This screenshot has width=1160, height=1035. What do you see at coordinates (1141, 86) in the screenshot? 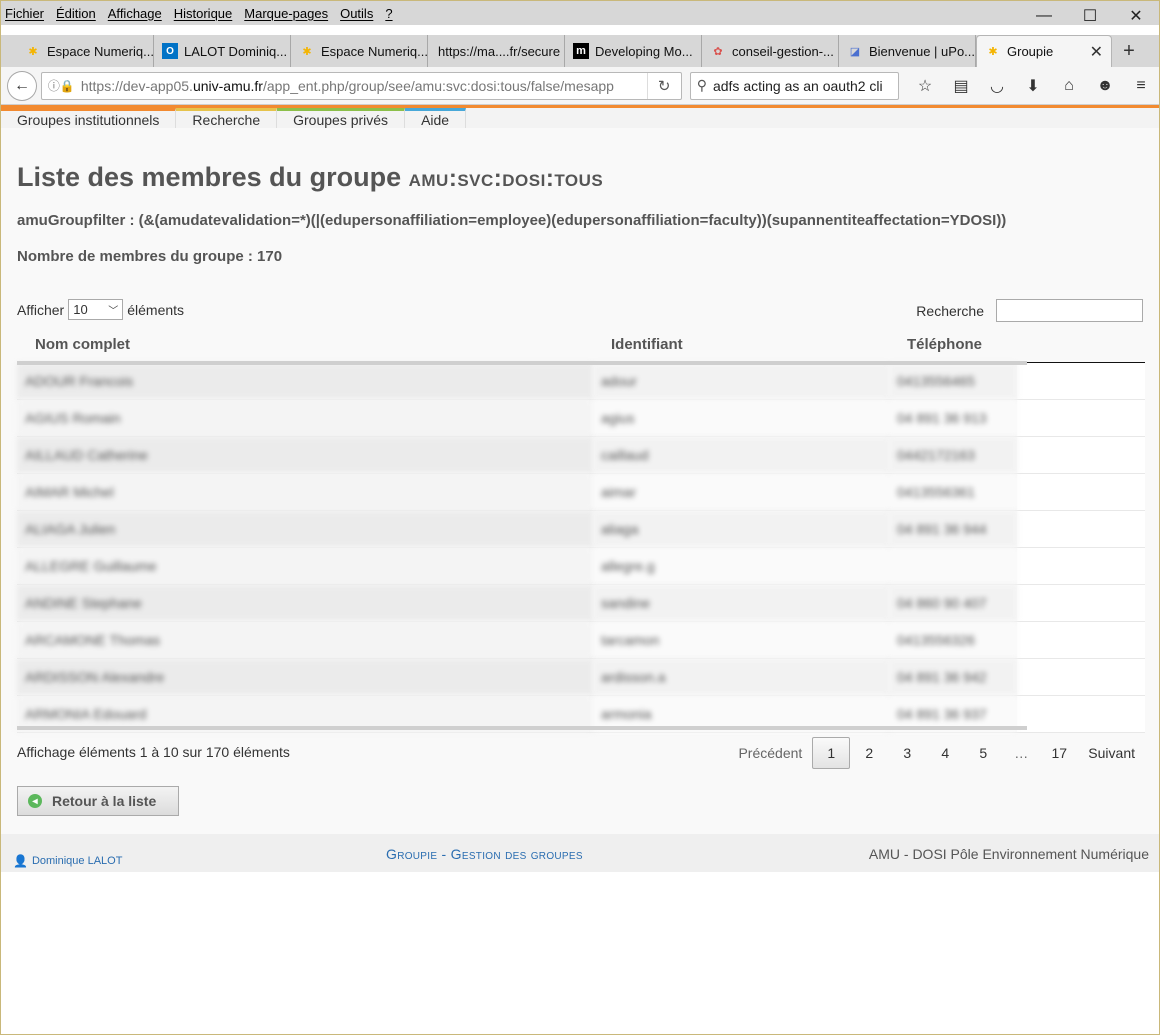
I see `menu-icon: ≡` at bounding box center [1141, 86].